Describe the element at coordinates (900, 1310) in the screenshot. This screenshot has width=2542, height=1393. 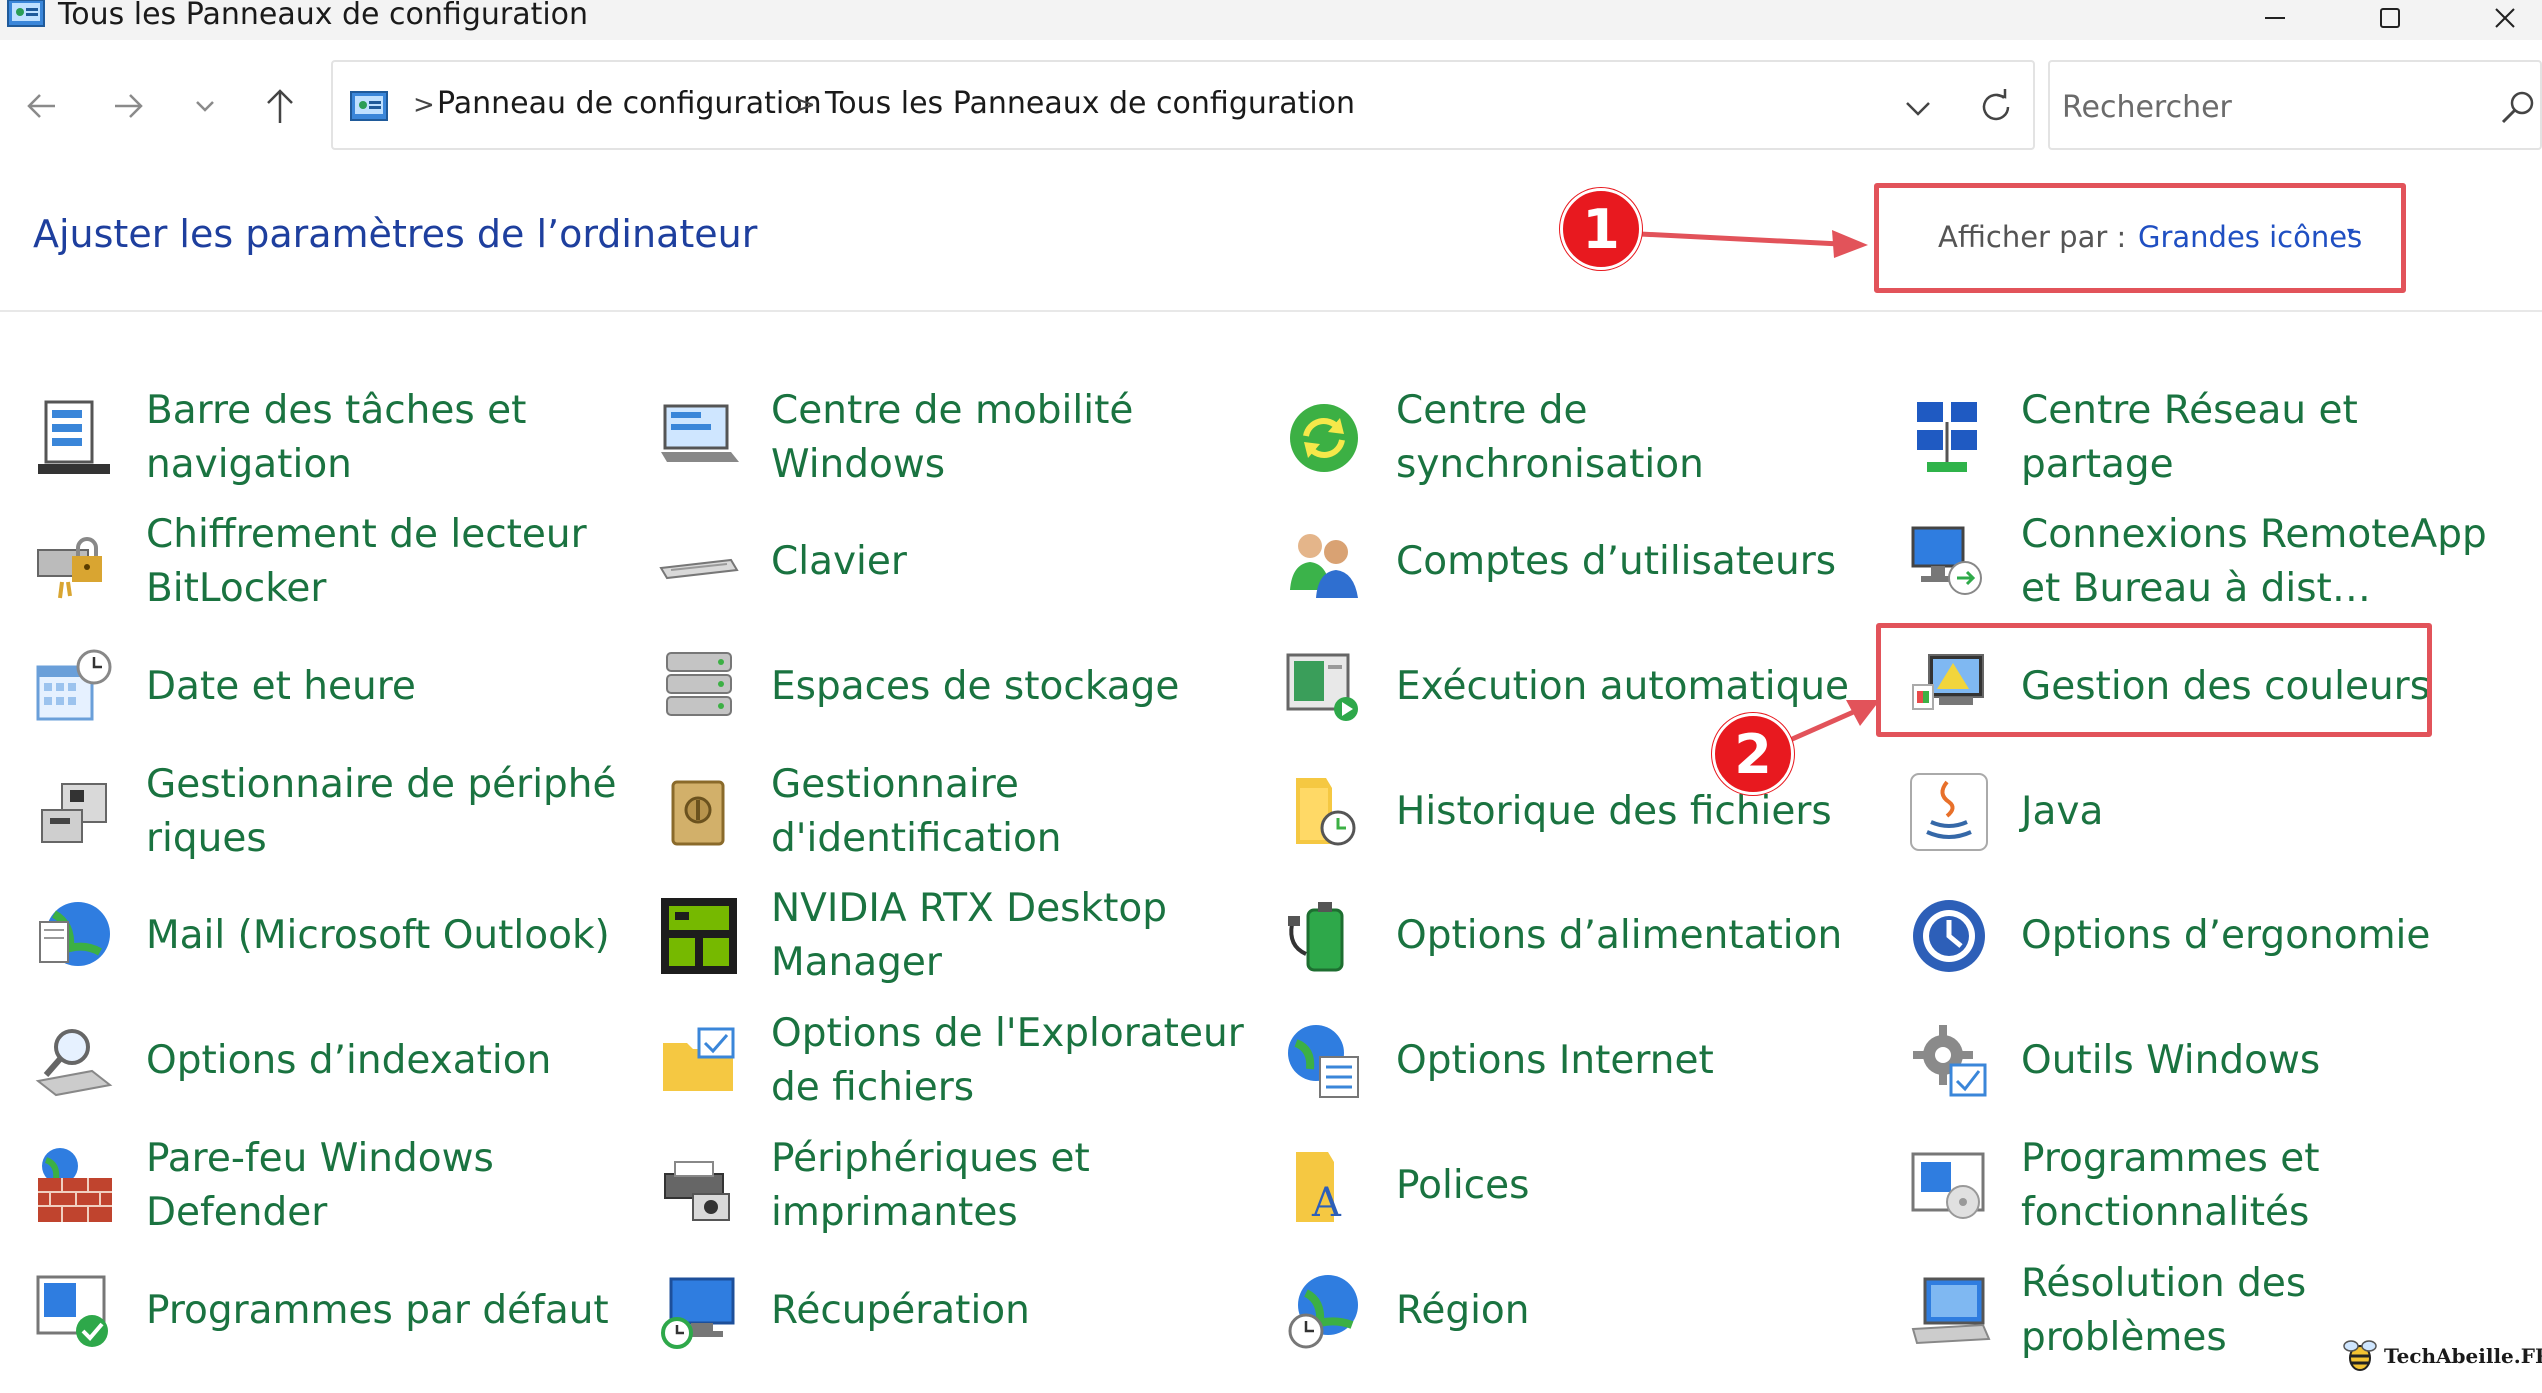
I see `item-label: Récupération` at that location.